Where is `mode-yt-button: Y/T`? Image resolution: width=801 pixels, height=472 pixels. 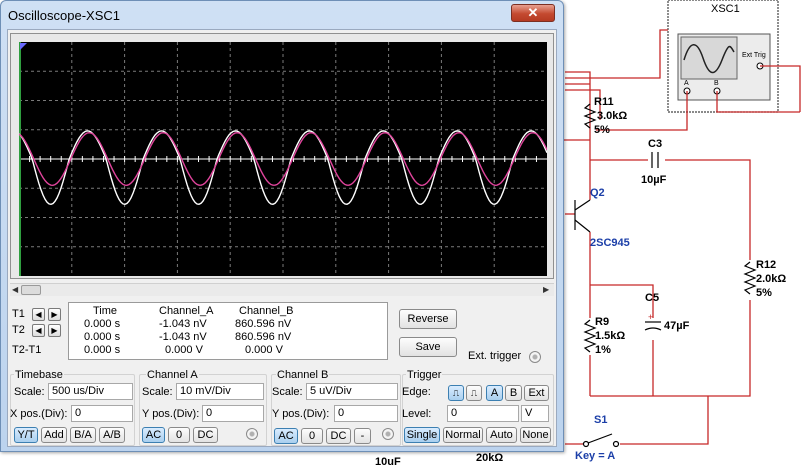 mode-yt-button: Y/T is located at coordinates (26, 435).